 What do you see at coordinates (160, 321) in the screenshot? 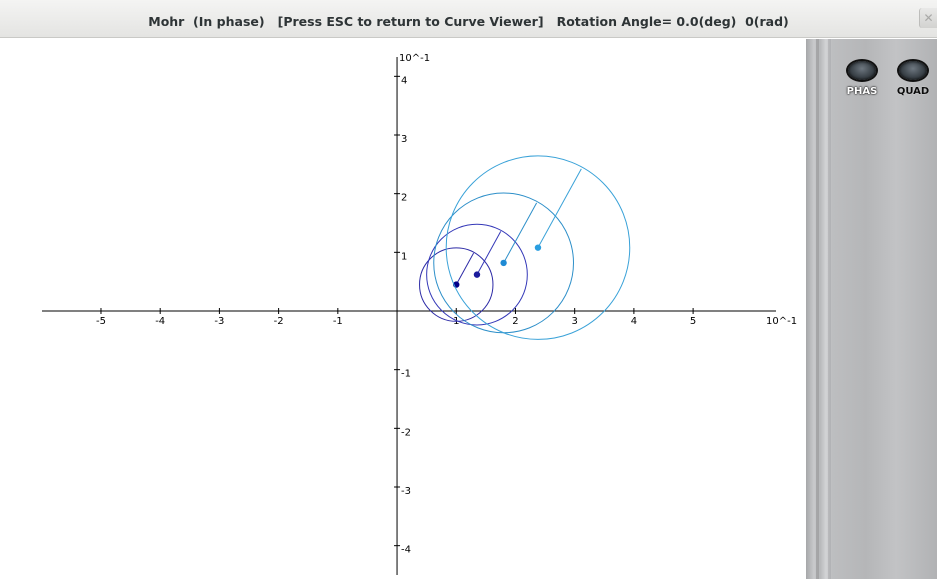
I see `x-tick-label: -4` at bounding box center [160, 321].